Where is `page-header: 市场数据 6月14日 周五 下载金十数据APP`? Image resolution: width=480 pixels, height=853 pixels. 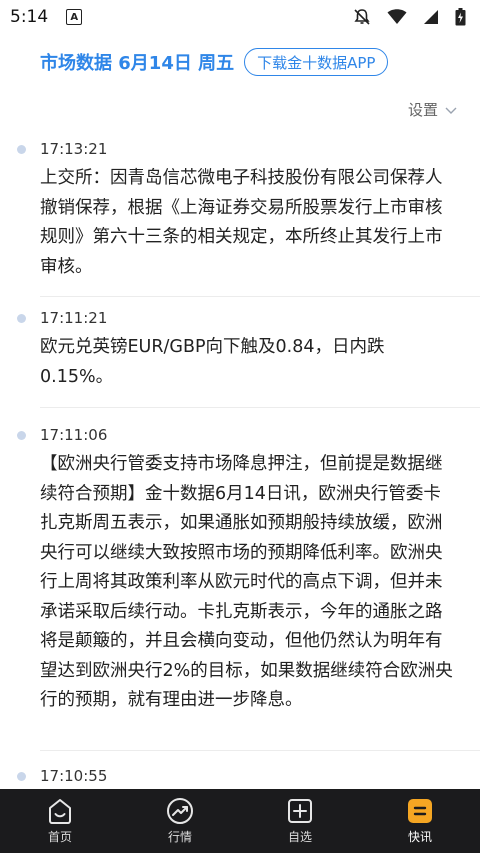 page-header: 市场数据 6月14日 周五 下载金十数据APP is located at coordinates (214, 62).